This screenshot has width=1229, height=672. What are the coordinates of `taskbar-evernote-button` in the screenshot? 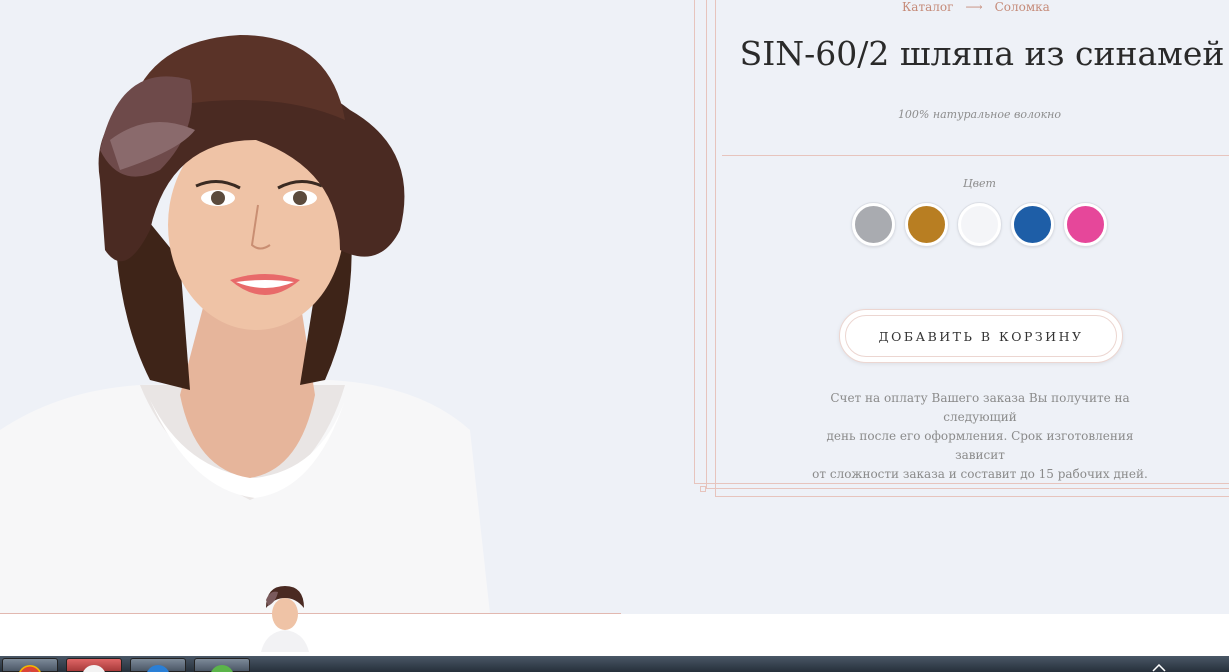 It's located at (222, 665).